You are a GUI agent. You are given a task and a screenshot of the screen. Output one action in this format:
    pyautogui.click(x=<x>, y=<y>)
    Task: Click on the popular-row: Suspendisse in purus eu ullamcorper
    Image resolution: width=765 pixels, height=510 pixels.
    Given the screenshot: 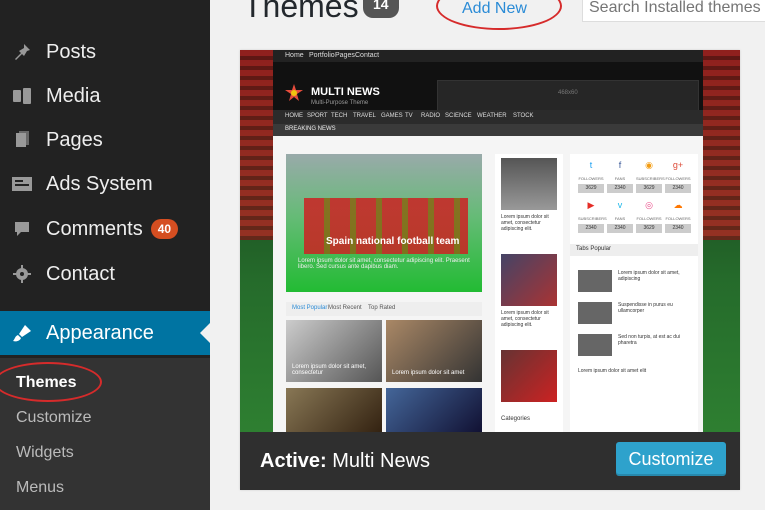 What is the action you would take?
    pyautogui.click(x=636, y=314)
    